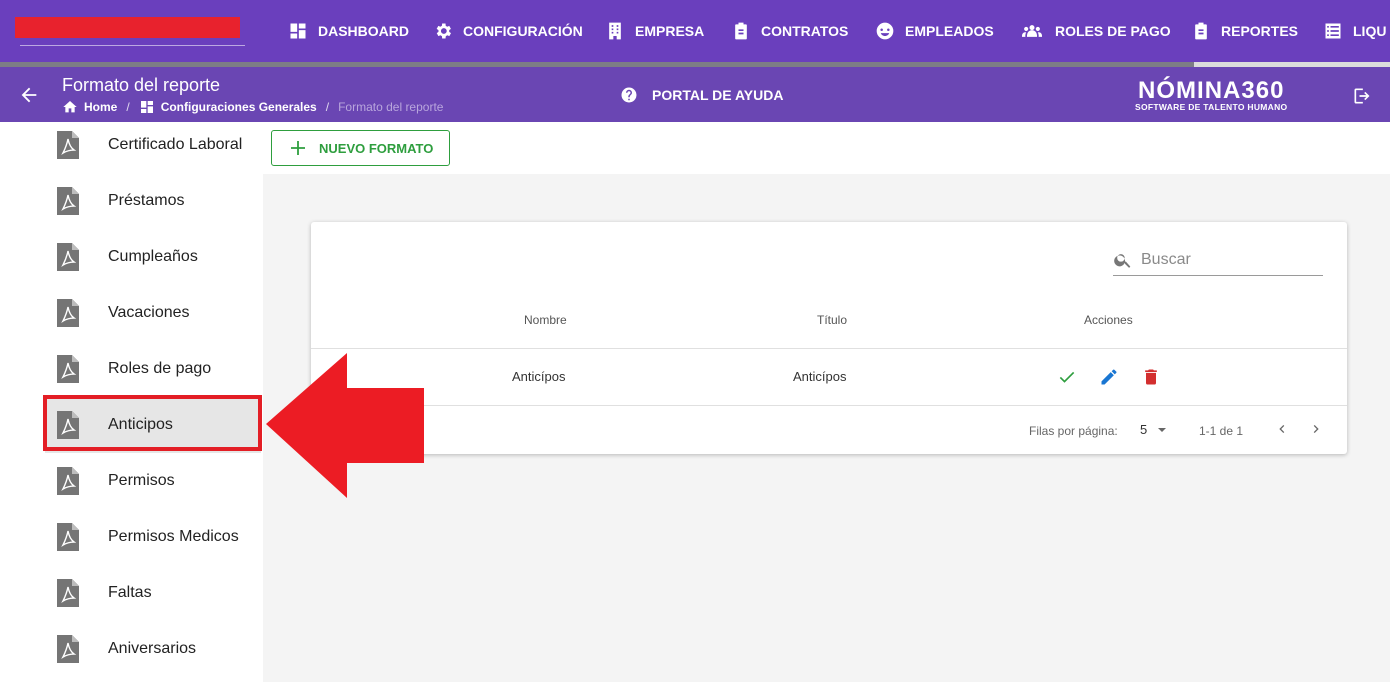  I want to click on clipboard-list-icon, so click(1201, 31).